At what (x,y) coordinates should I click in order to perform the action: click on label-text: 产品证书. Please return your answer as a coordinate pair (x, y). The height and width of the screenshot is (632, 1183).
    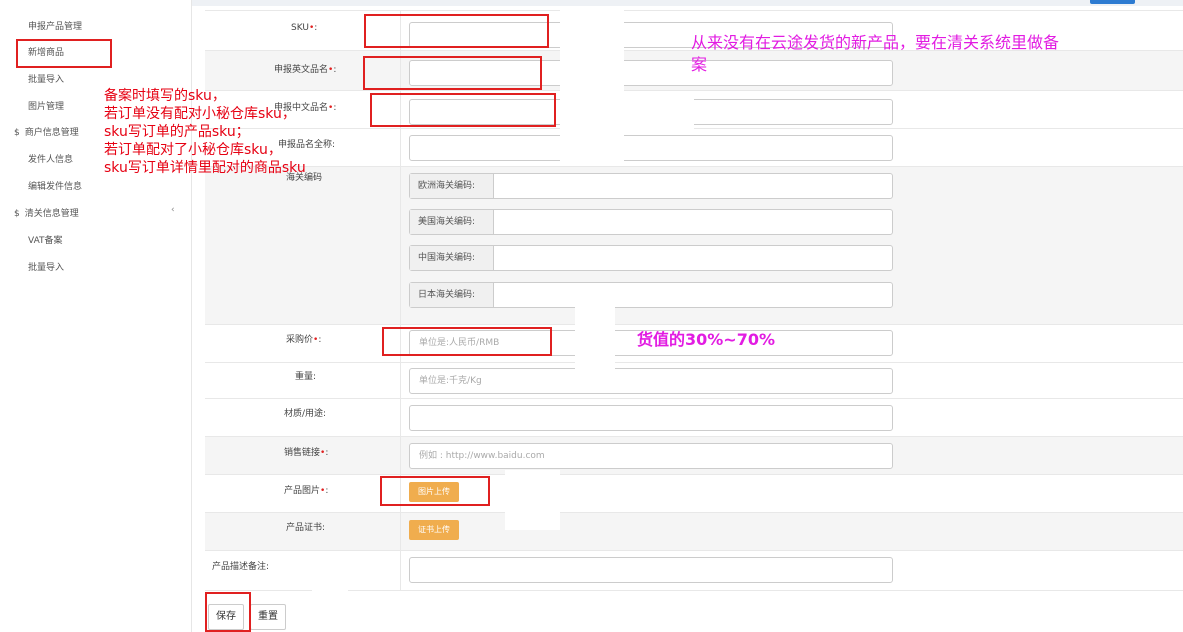
    Looking at the image, I should click on (304, 528).